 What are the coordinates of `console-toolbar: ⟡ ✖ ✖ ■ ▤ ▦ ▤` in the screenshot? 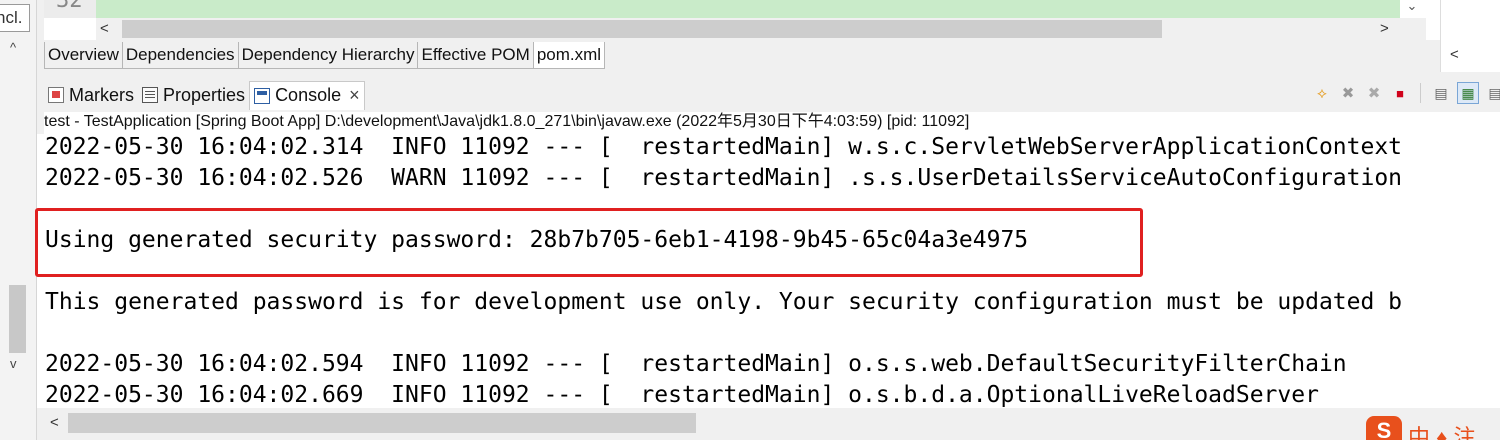 It's located at (1406, 93).